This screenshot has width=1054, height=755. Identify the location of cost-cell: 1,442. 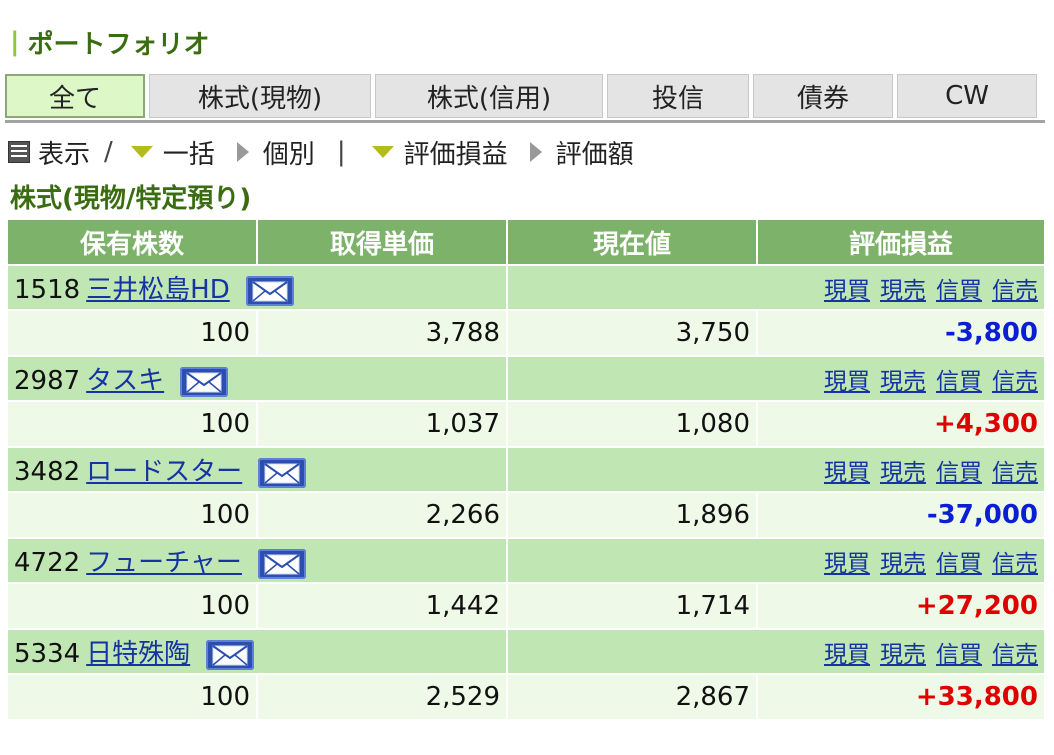
(382, 606).